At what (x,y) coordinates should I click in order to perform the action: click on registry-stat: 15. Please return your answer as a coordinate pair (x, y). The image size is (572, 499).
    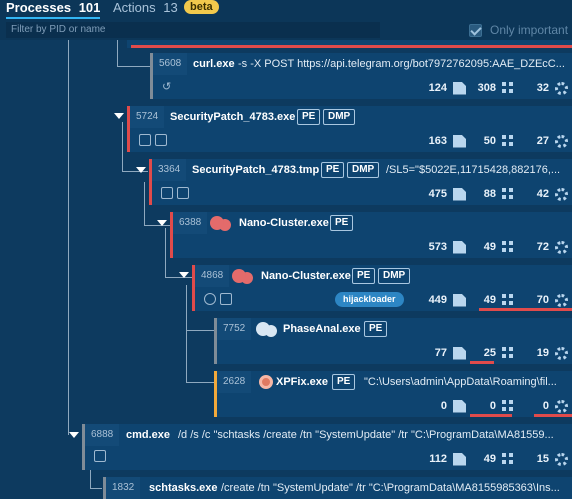
    Looking at the image, I should click on (543, 459).